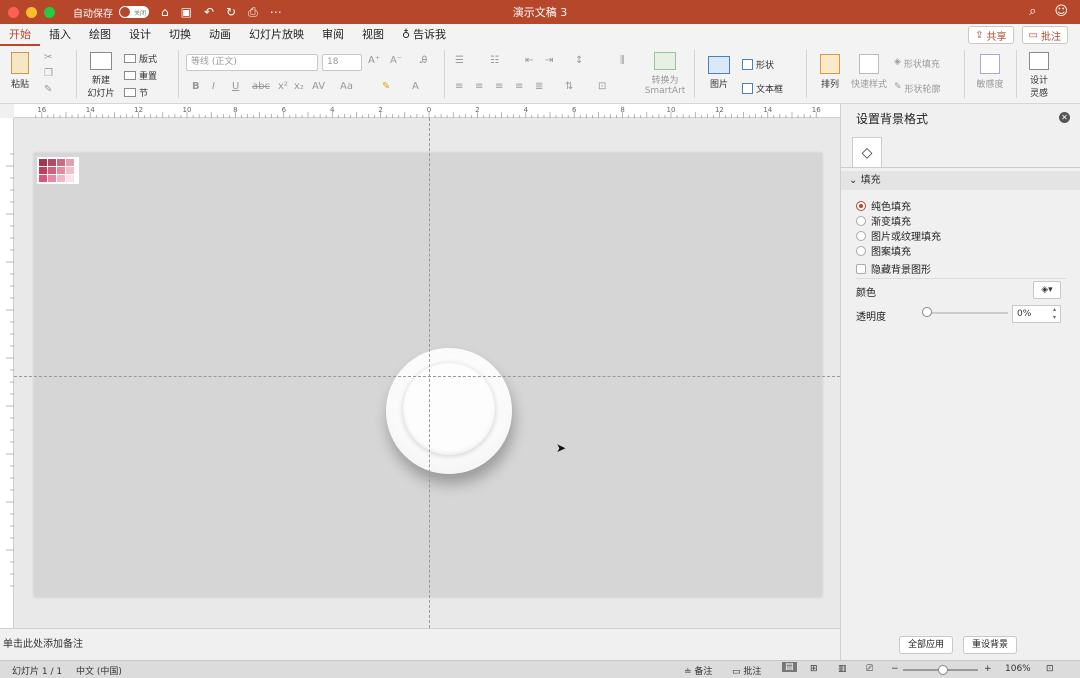  Describe the element at coordinates (1018, 669) in the screenshot. I see `zoom-level: 106%` at that location.